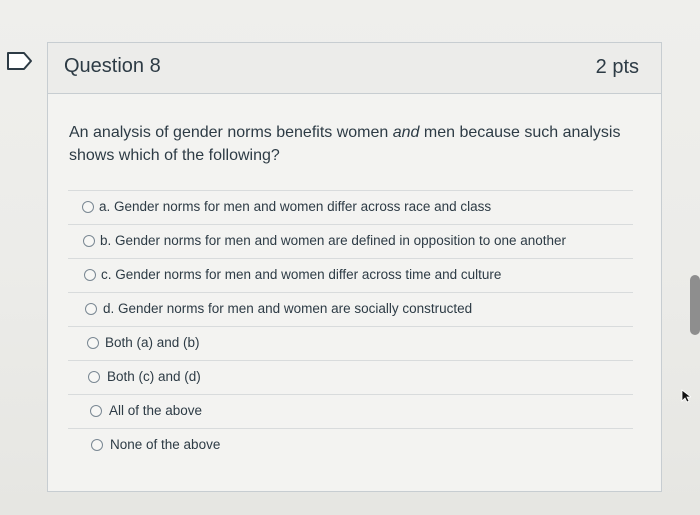 This screenshot has height=515, width=700. Describe the element at coordinates (152, 342) in the screenshot. I see `answer-label: Both (a) and (b)` at that location.